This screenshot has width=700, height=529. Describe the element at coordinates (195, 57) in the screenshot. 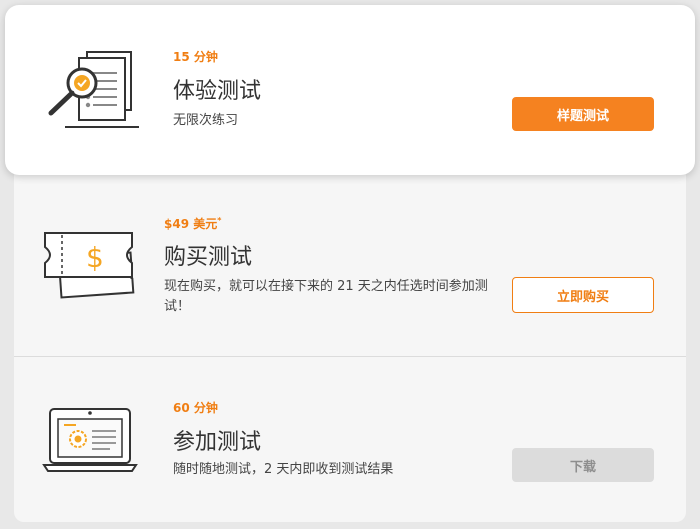

I see `practice-duration: 15 分钟` at that location.